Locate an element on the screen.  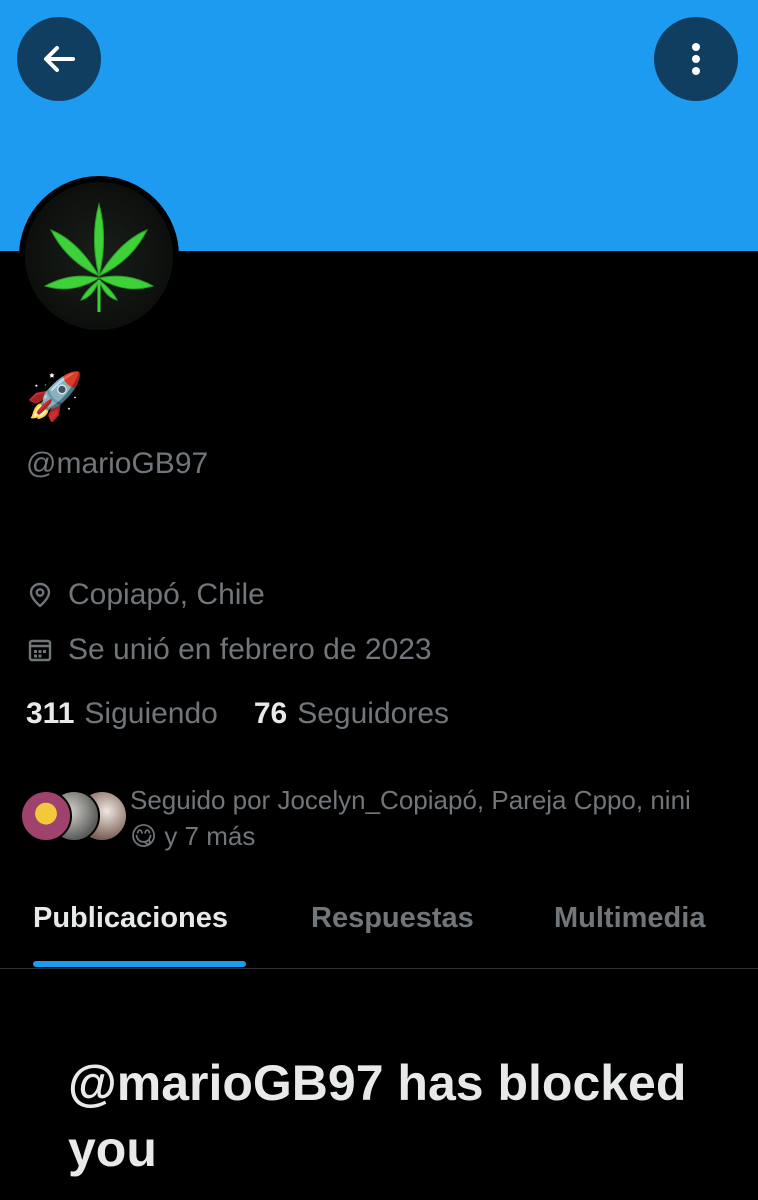
more-options-button is located at coordinates (696, 59).